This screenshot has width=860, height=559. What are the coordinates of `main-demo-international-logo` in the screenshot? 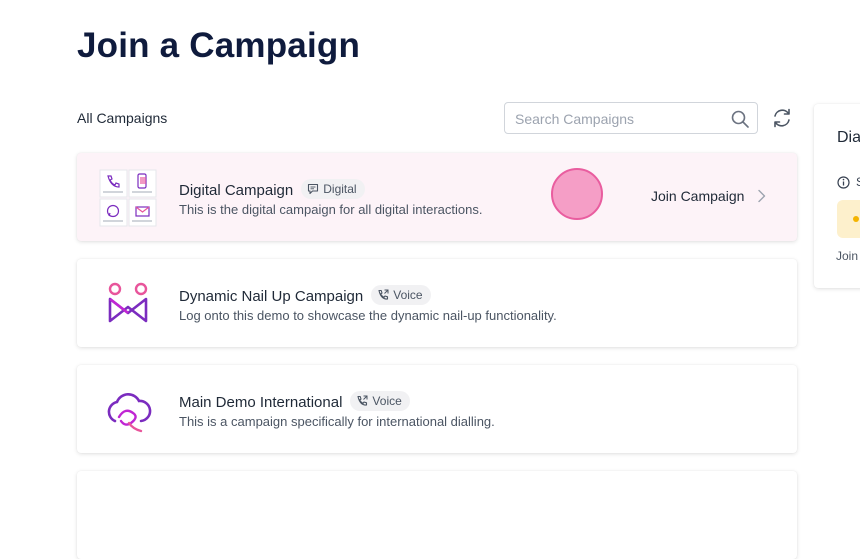 It's located at (129, 412).